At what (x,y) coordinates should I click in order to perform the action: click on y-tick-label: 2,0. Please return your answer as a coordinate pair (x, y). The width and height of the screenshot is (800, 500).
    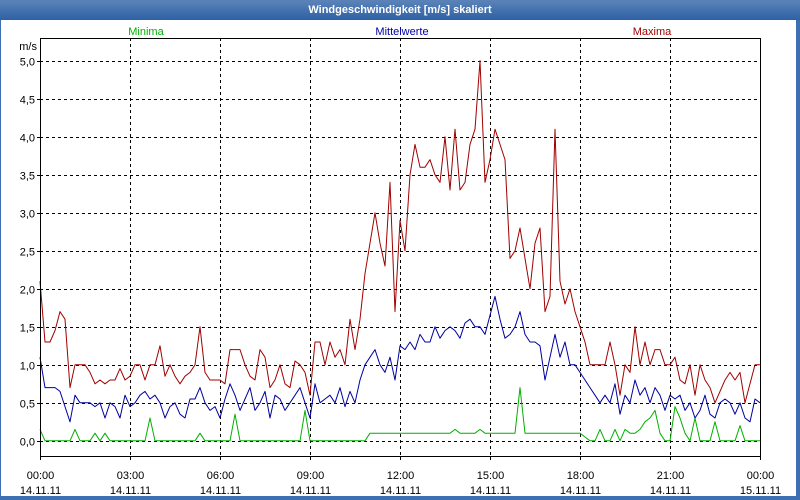
    Looking at the image, I should click on (27, 291).